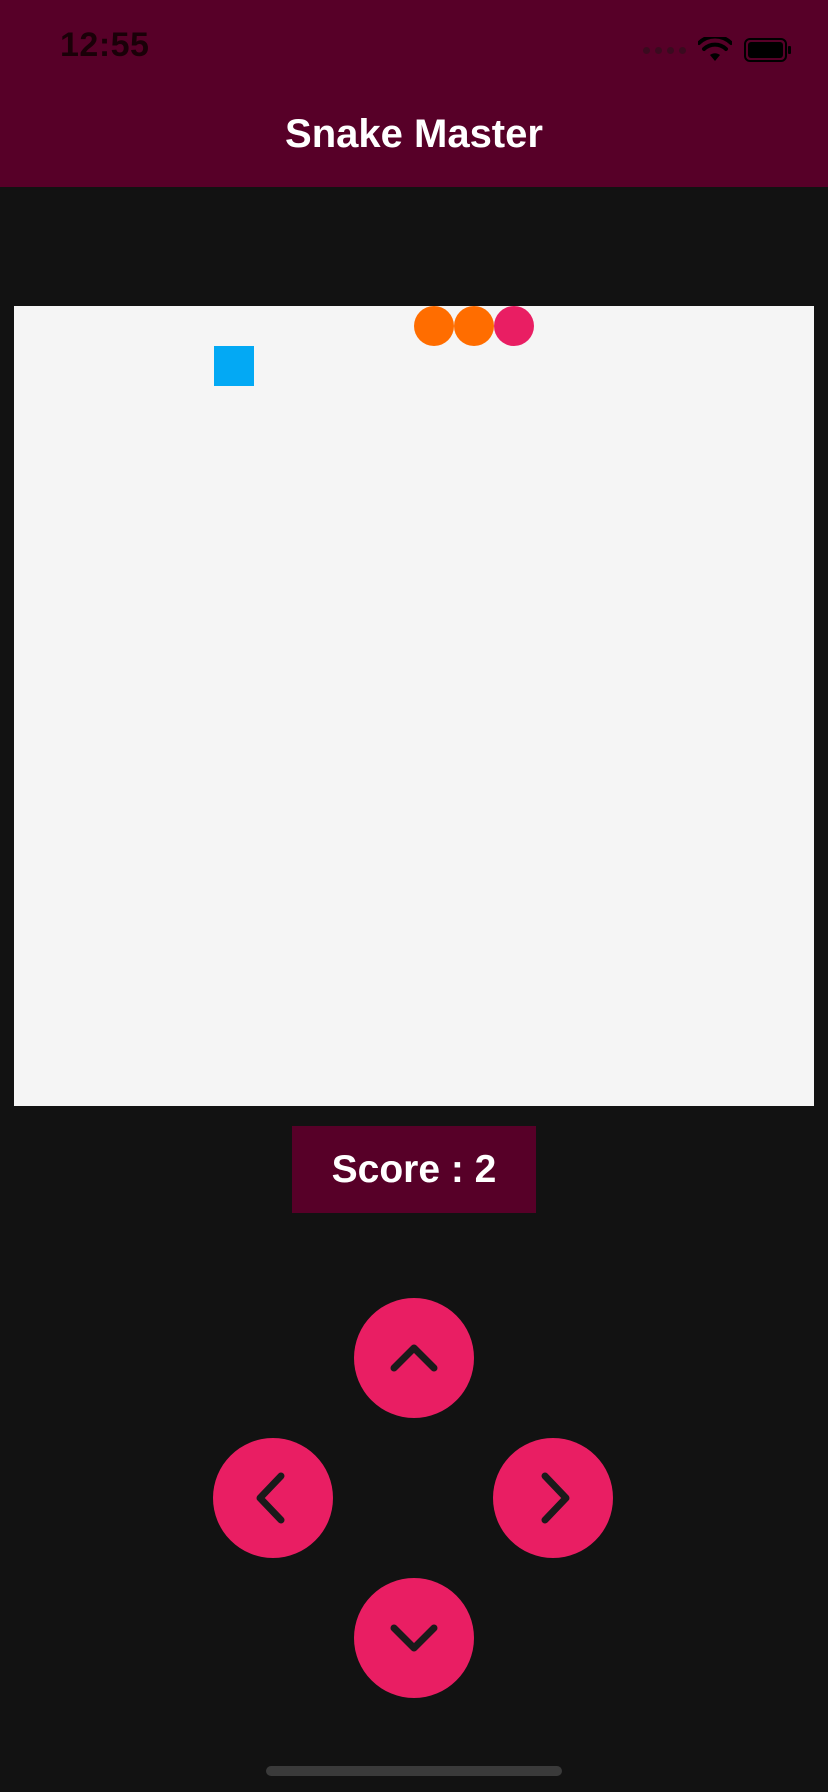  I want to click on food-item, so click(234, 366).